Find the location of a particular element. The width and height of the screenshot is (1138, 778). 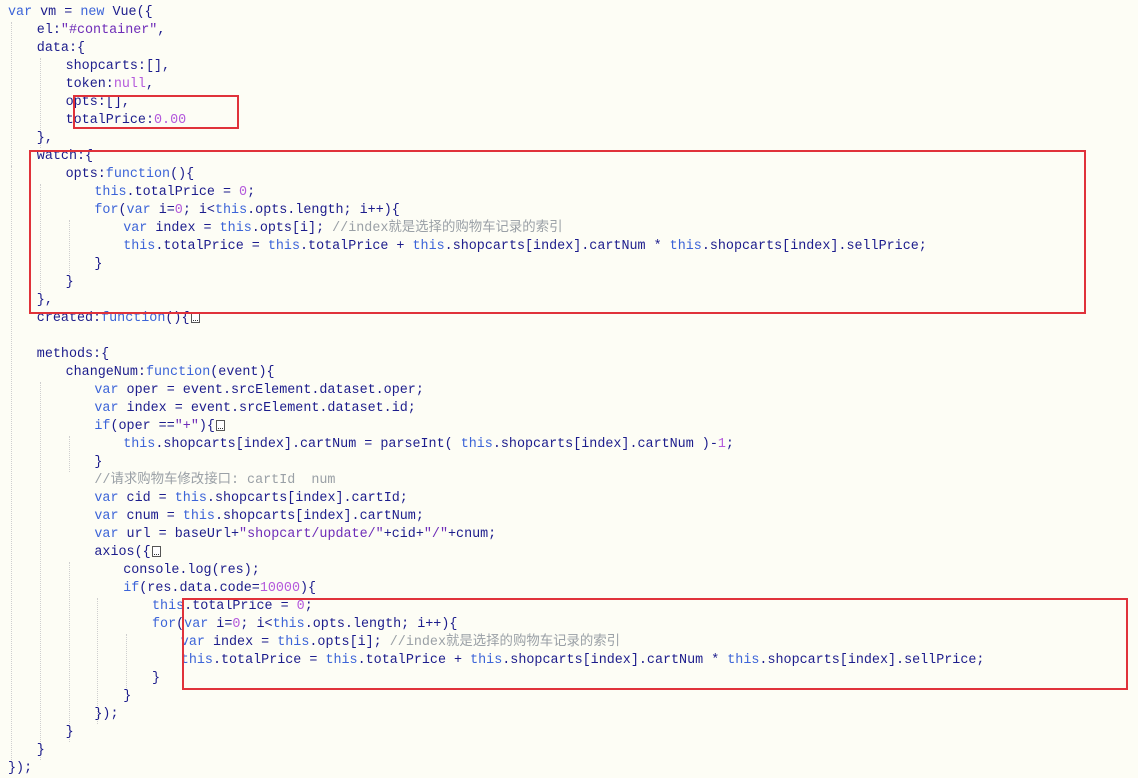

code-token: 10000 is located at coordinates (279, 588).